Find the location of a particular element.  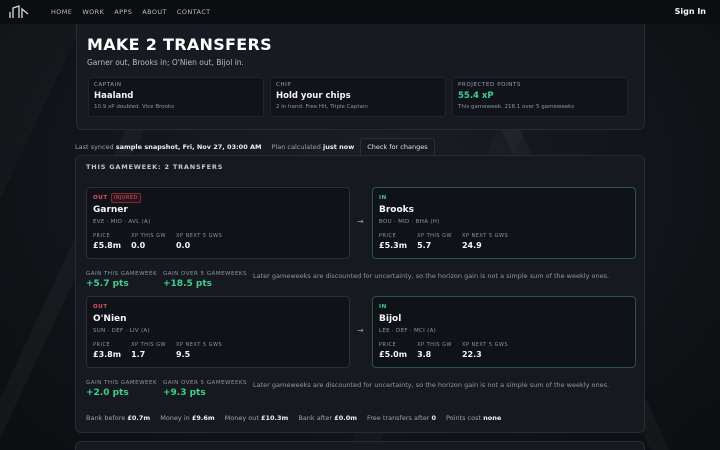

xp-next-value: 22.3 is located at coordinates (471, 354).